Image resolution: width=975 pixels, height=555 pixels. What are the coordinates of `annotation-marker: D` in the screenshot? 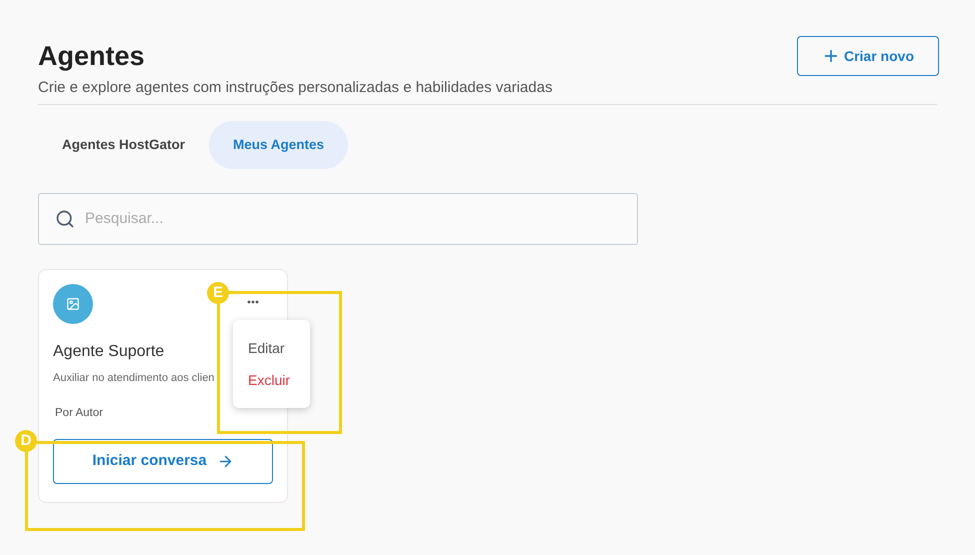 It's located at (26, 441).